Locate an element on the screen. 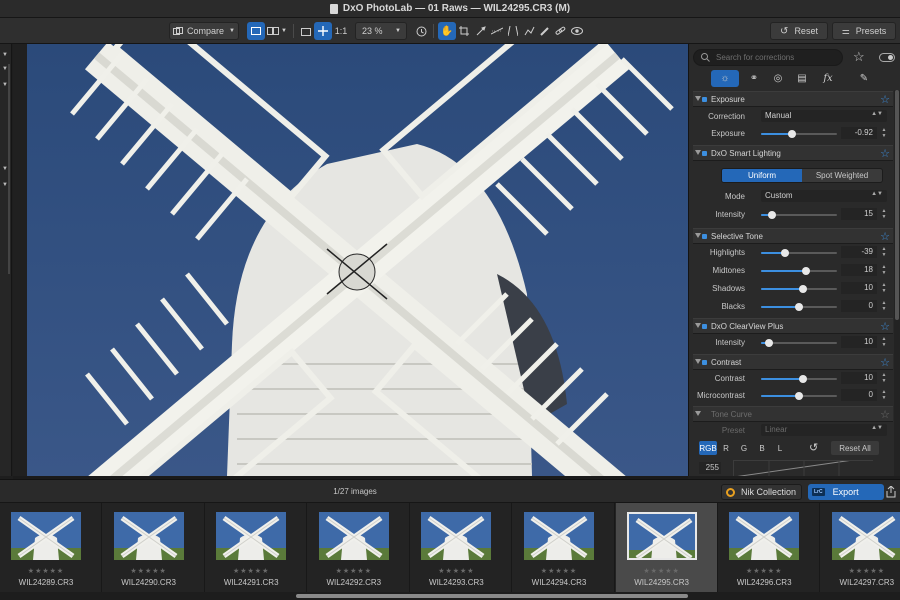 This screenshot has width=900, height=600. correction-select: Manual ▲▼ is located at coordinates (824, 116).